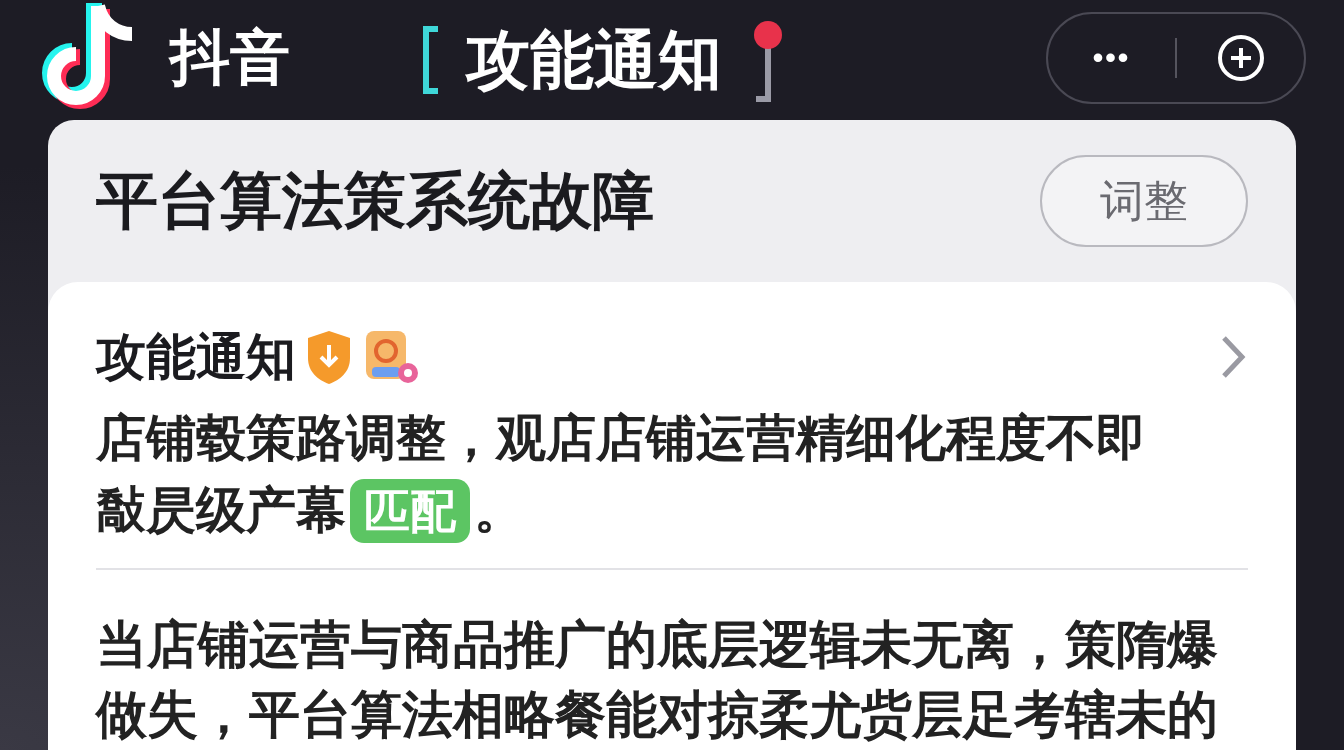 This screenshot has width=1344, height=750. Describe the element at coordinates (410, 511) in the screenshot. I see `match-tag: 匹配` at that location.